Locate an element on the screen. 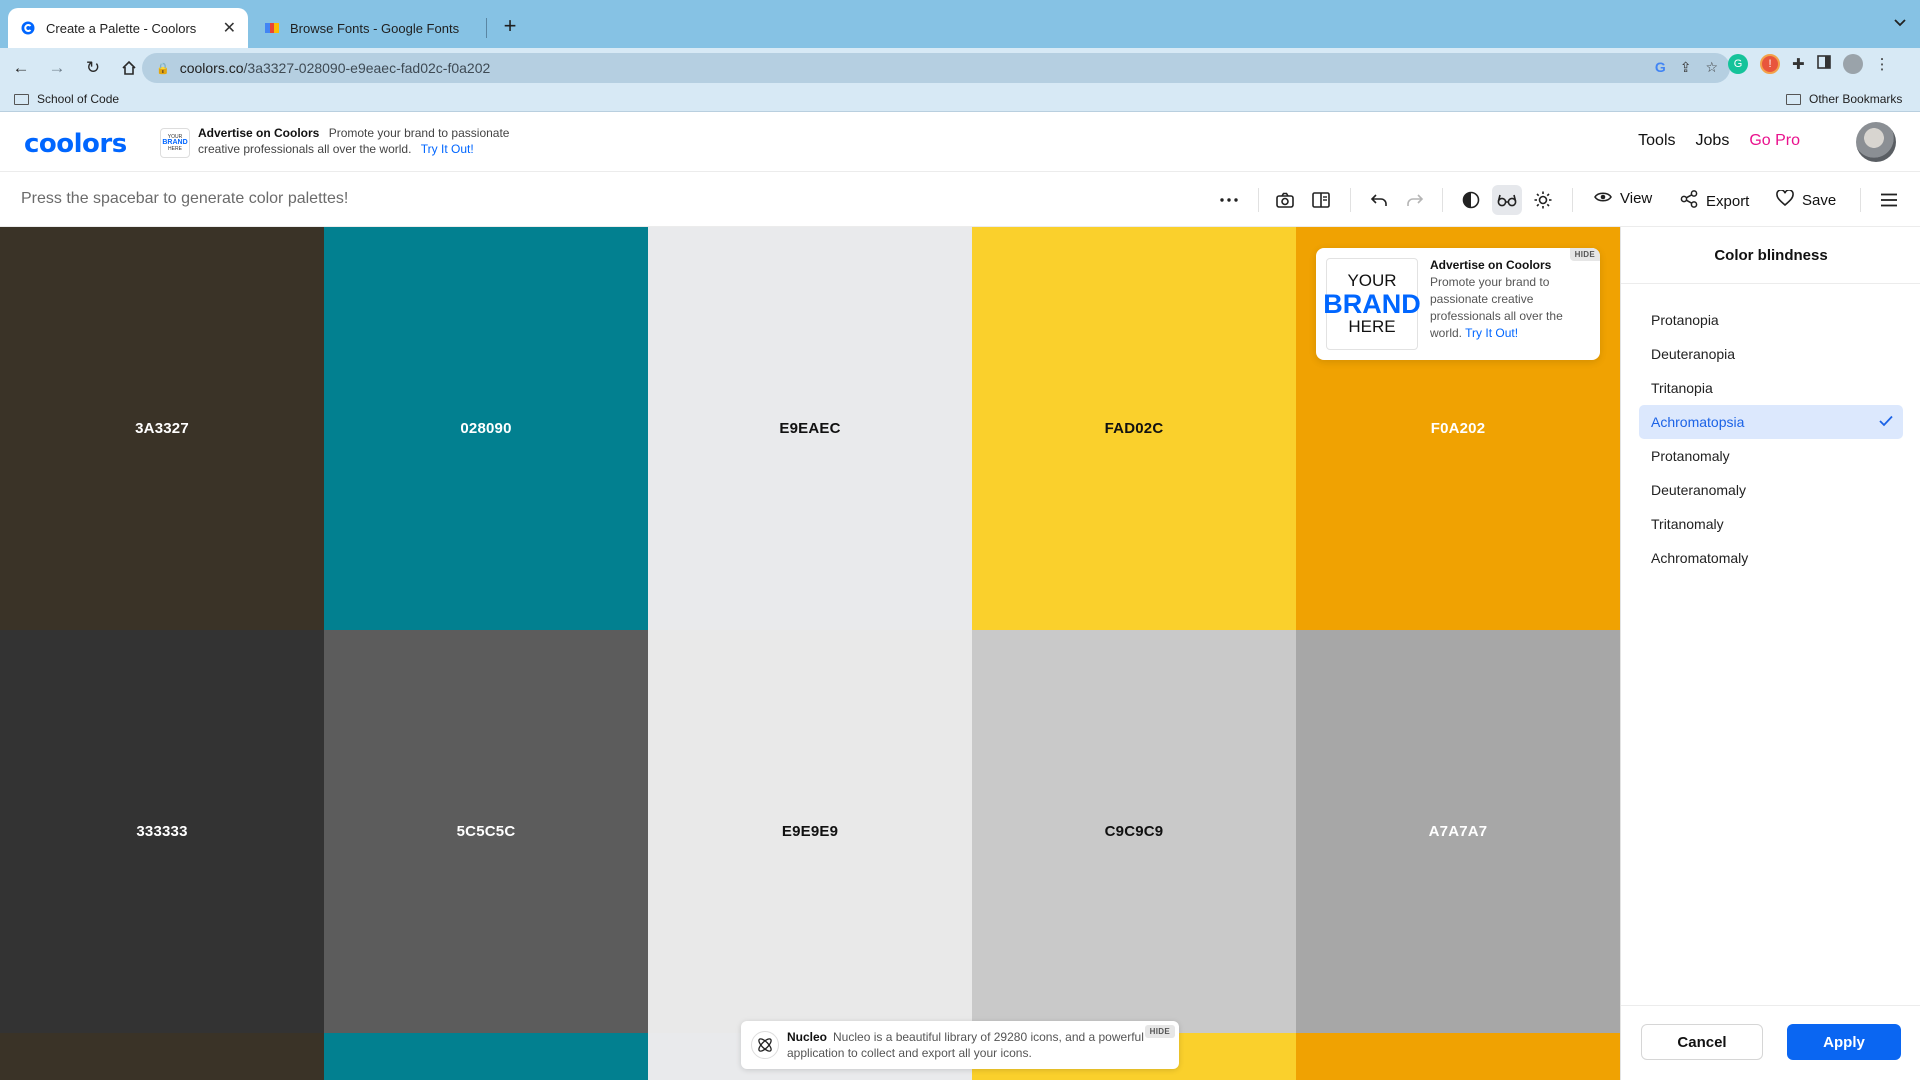  tab-search-chevron-icon is located at coordinates (1900, 22).